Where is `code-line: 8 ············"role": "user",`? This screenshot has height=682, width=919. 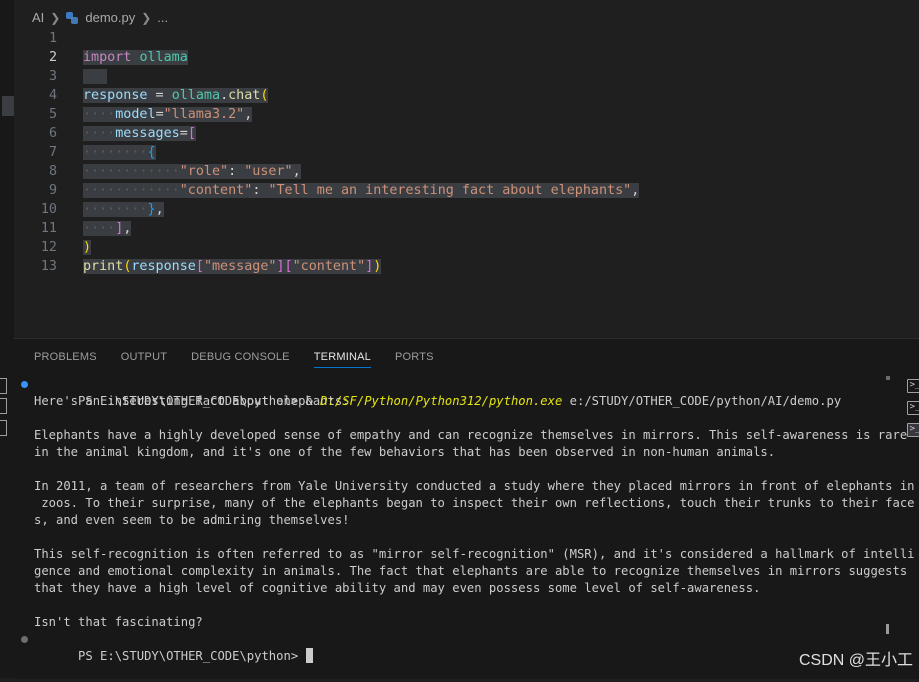
code-line: 8 ············"role": "user", is located at coordinates (466, 171).